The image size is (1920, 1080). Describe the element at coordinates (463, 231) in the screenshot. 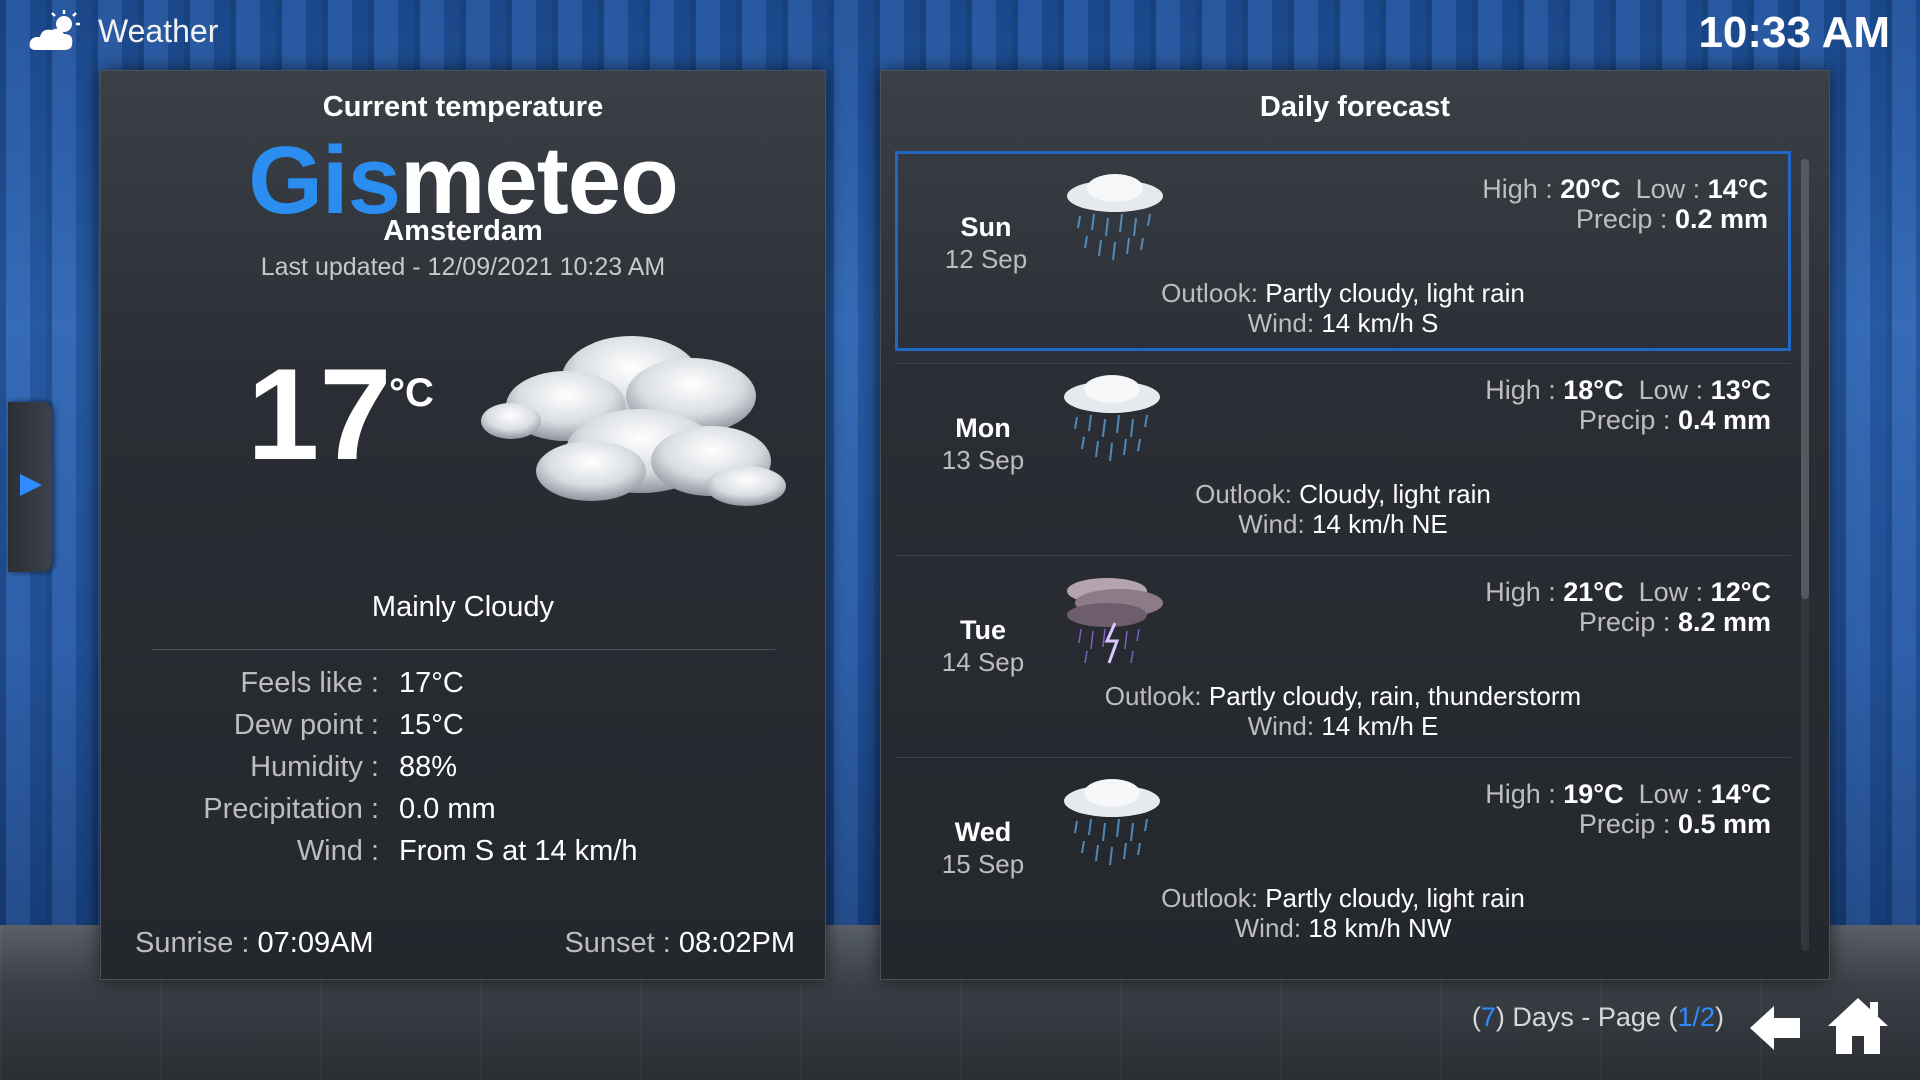

I see `city-name: Amsterdam` at that location.